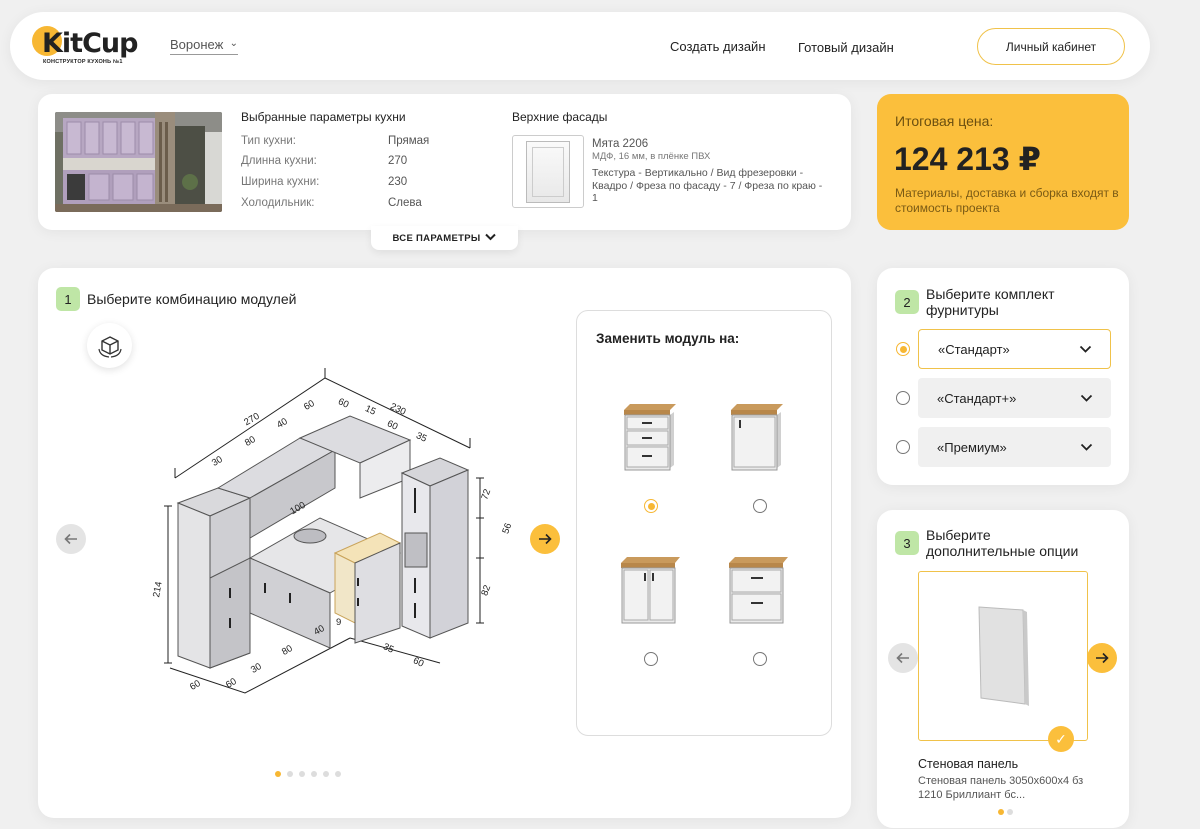 Image resolution: width=1200 pixels, height=829 pixels. What do you see at coordinates (90, 43) in the screenshot?
I see `logo: KitCup` at bounding box center [90, 43].